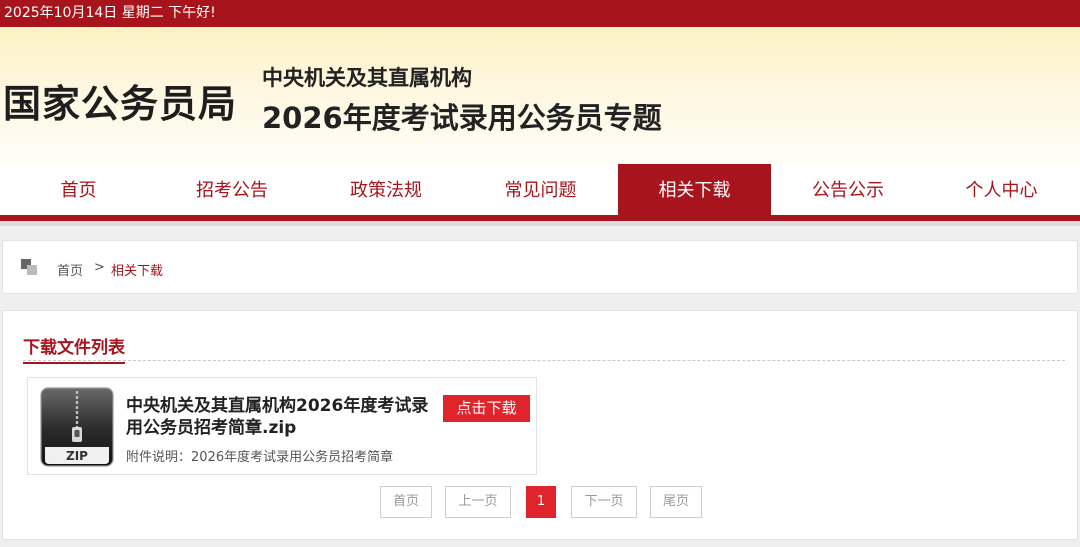  Describe the element at coordinates (406, 502) in the screenshot. I see `pager-first: 首页` at that location.